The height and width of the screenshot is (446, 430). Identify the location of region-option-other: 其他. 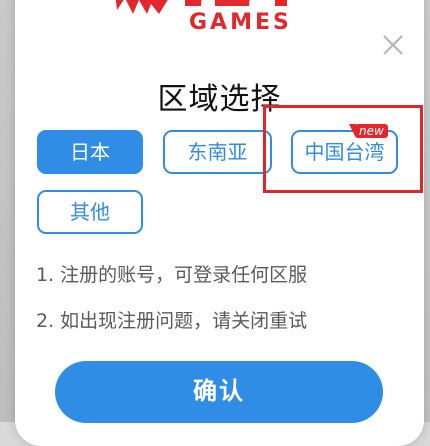
(90, 212).